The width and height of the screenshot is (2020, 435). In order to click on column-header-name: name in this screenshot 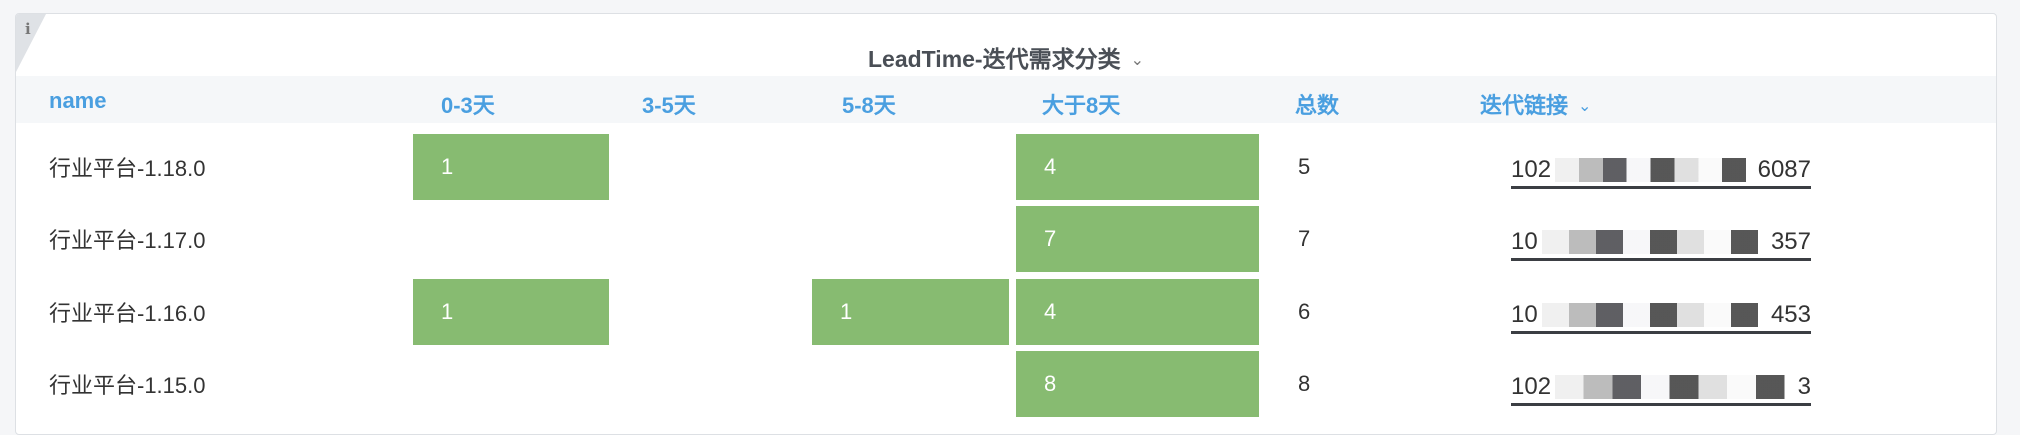, I will do `click(77, 101)`.